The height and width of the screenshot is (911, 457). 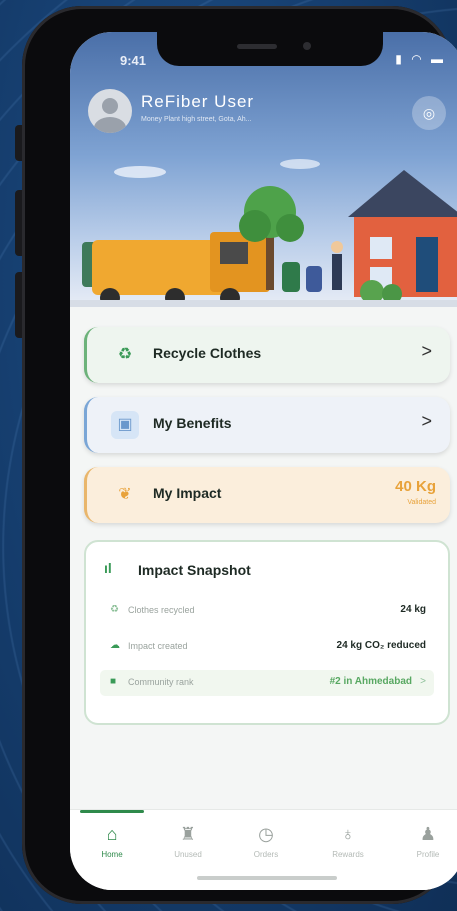 What do you see at coordinates (267, 355) in the screenshot?
I see `recycle-clothes-card: ♻ Recycle Clothes >` at bounding box center [267, 355].